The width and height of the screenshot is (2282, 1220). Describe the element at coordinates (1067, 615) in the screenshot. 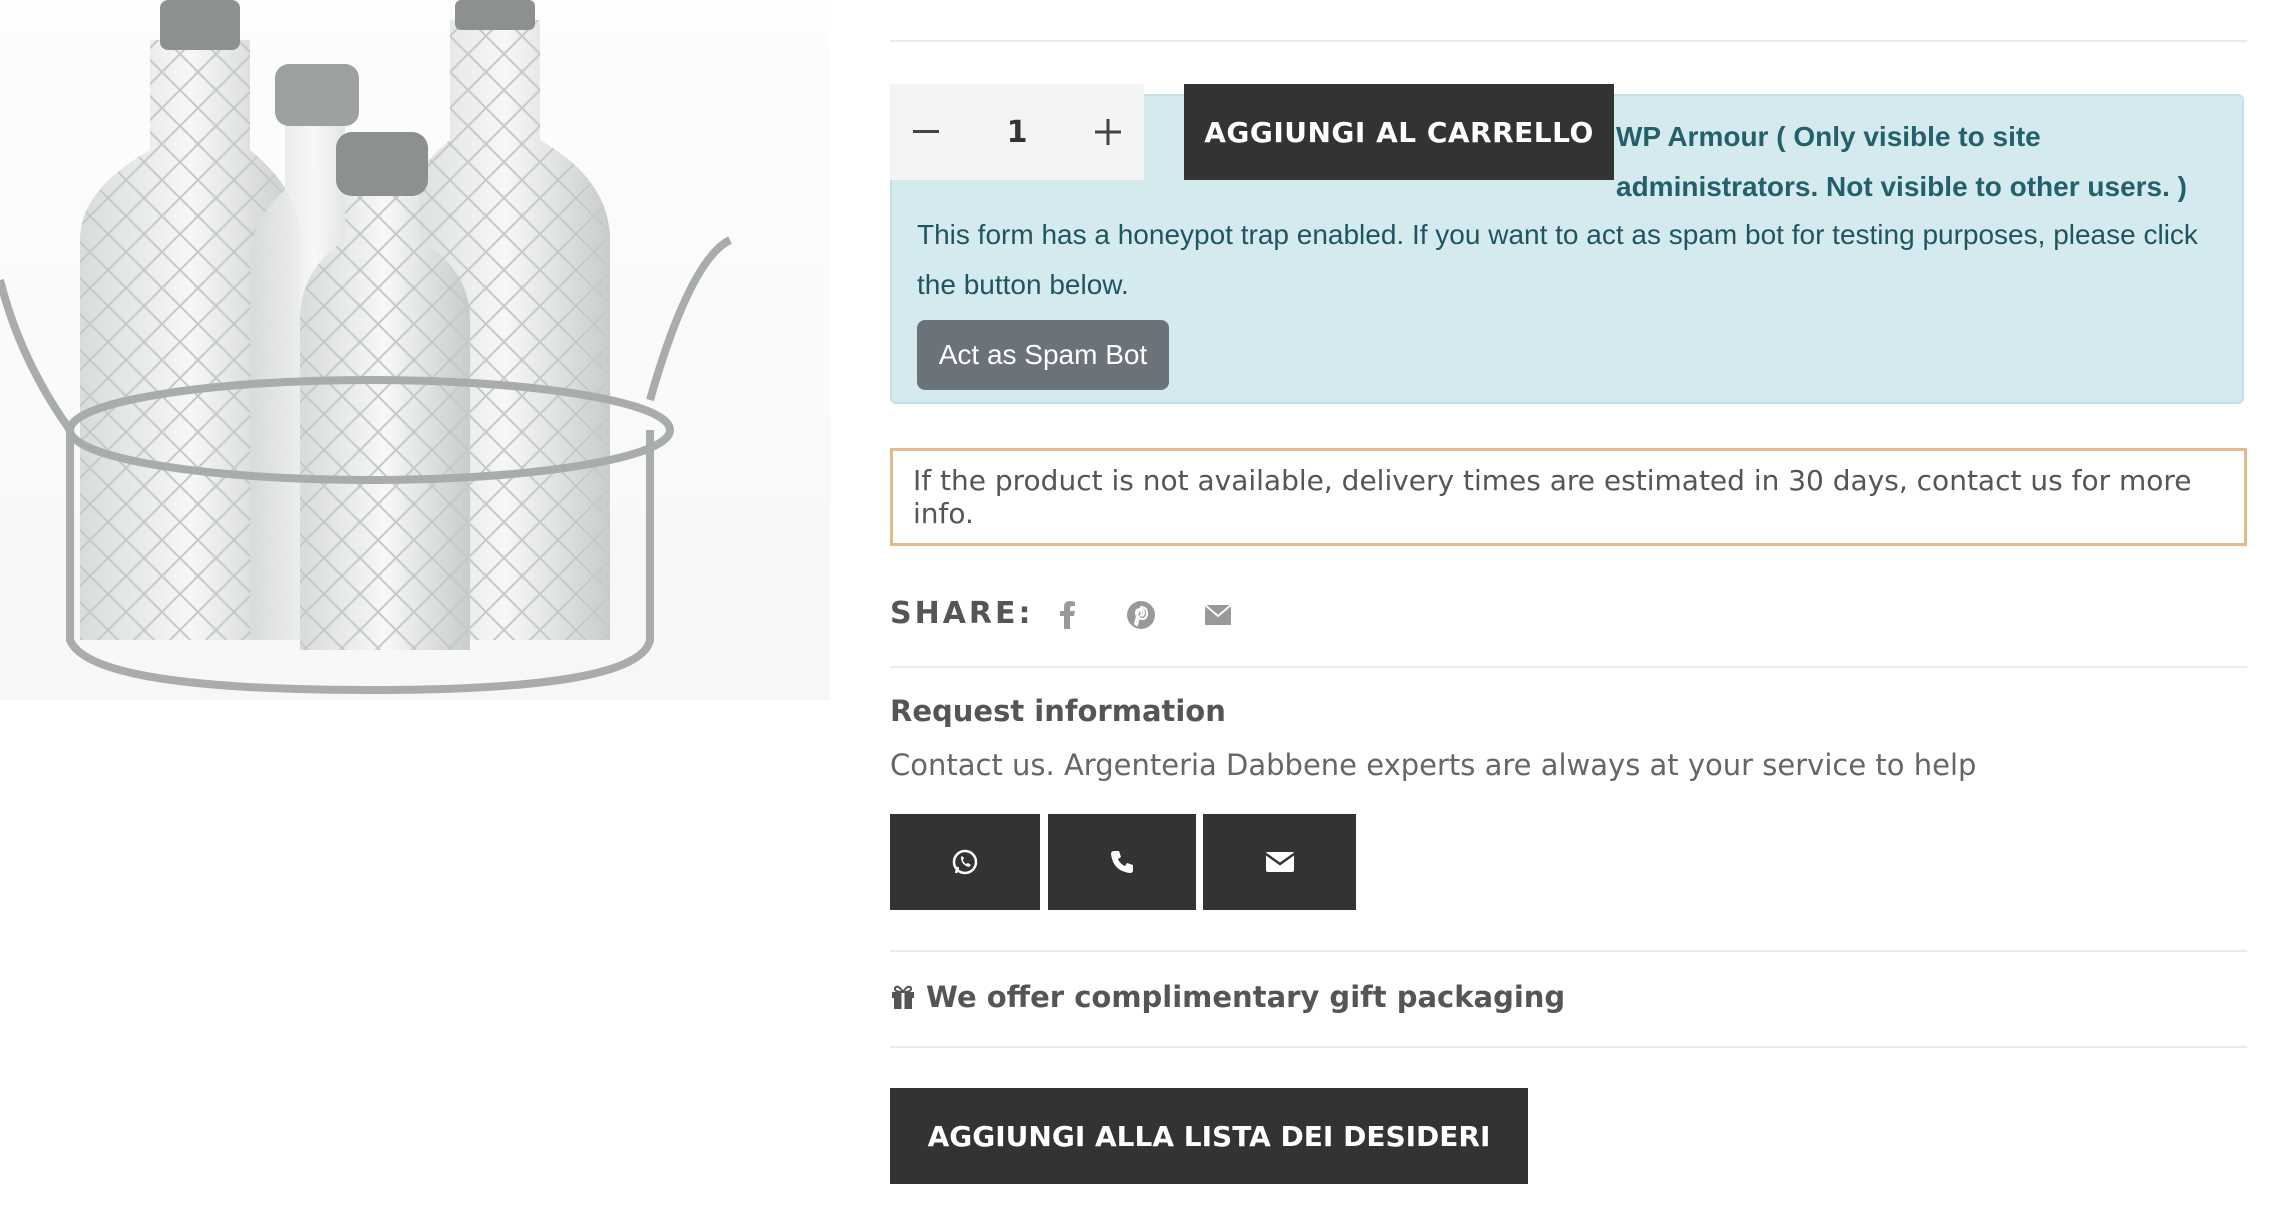

I see `facebook-icon` at that location.